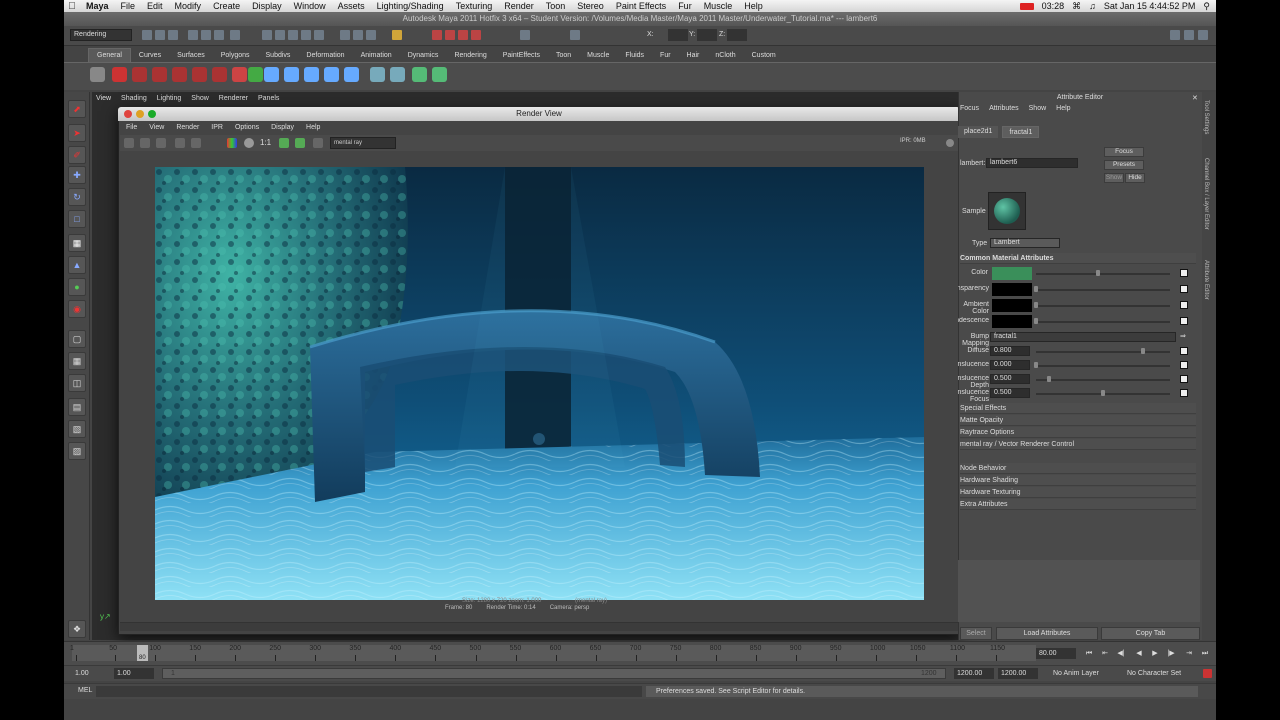 The height and width of the screenshot is (720, 1280). I want to click on sidebar-toggle-icon, so click(575, 35).